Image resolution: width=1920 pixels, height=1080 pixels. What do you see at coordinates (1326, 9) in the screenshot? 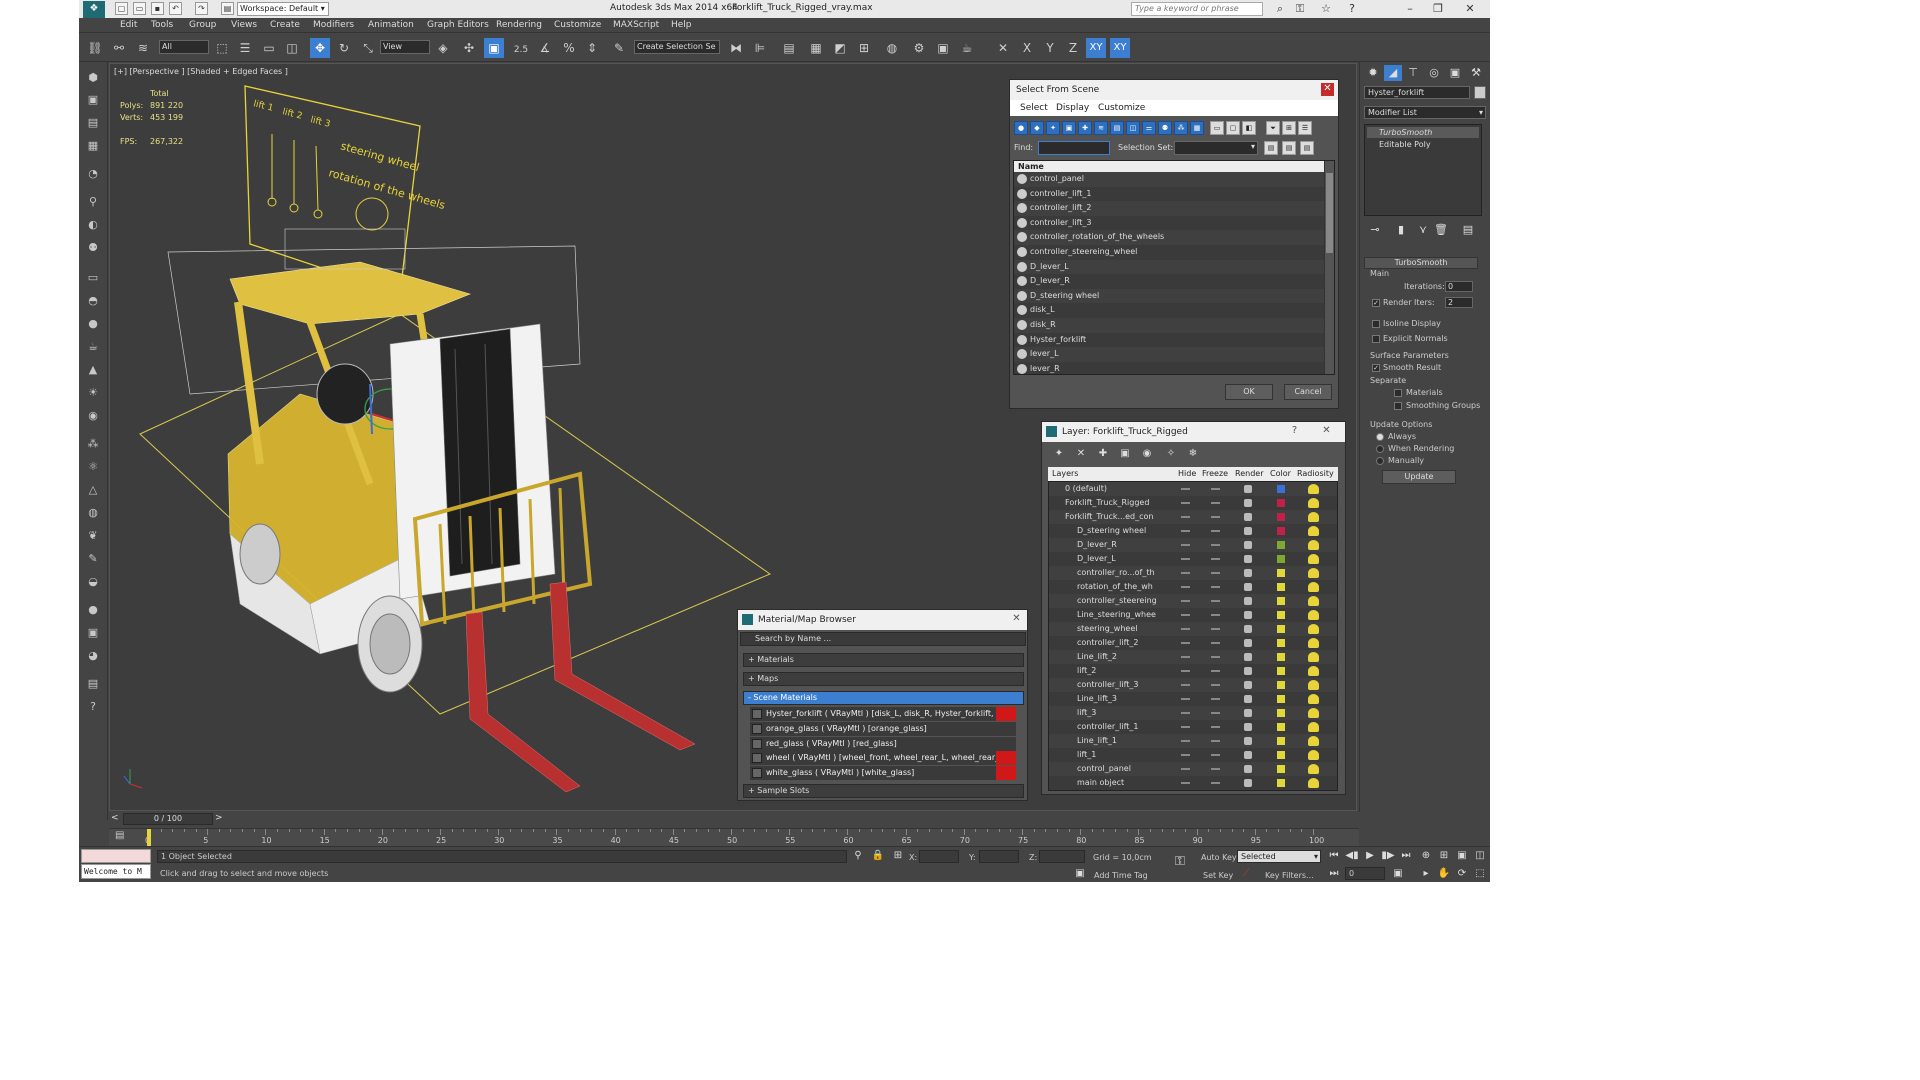
I see `star-icon: ☆` at bounding box center [1326, 9].